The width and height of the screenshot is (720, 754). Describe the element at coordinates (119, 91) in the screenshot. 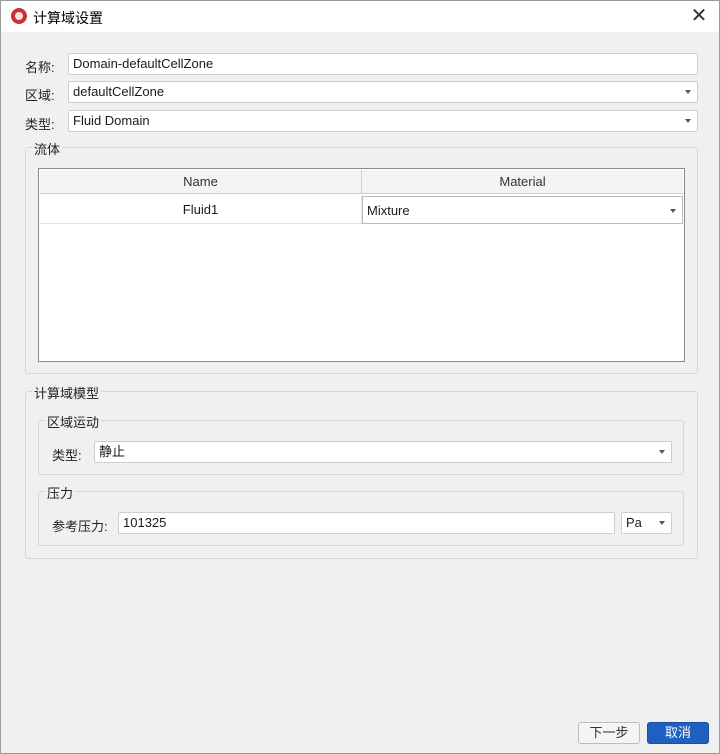

I see `region-select-value: defaultCellZone` at that location.